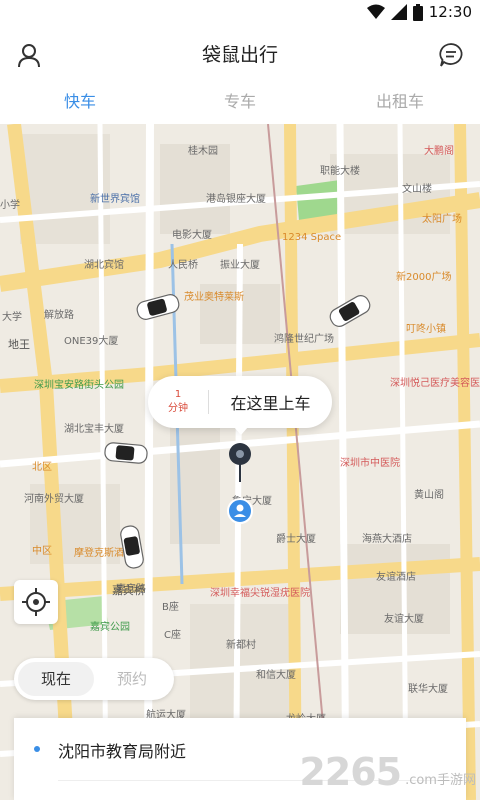 The height and width of the screenshot is (800, 480). I want to click on mode-now-button: 现在, so click(56, 679).